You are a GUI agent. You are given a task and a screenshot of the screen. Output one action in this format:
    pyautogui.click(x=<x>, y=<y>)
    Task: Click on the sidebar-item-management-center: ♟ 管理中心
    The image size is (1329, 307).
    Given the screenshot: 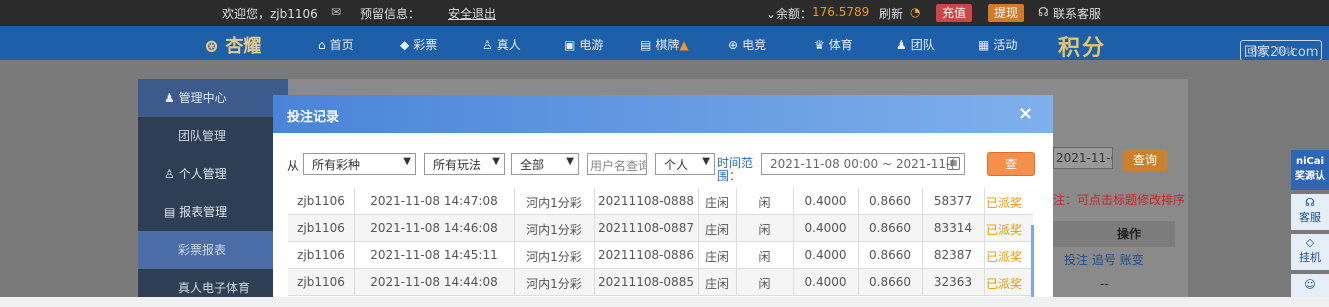 What is the action you would take?
    pyautogui.click(x=213, y=98)
    